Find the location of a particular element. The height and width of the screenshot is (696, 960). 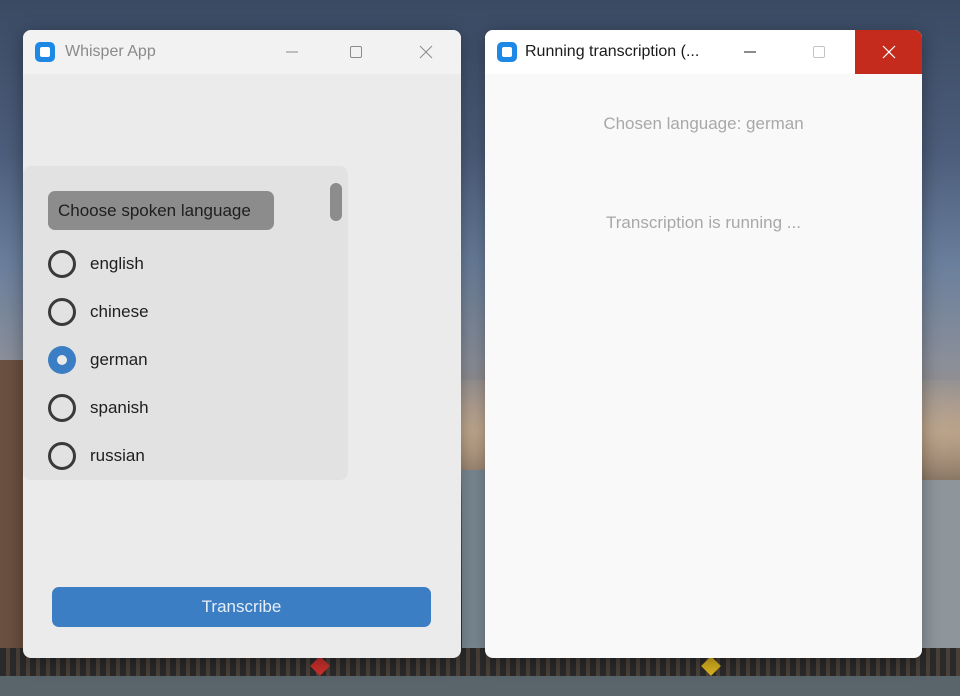

radio-label: german is located at coordinates (119, 359).